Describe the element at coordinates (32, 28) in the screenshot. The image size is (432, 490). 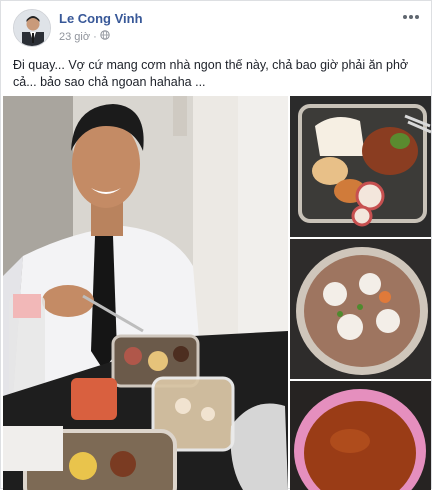
I see `author-avatar` at that location.